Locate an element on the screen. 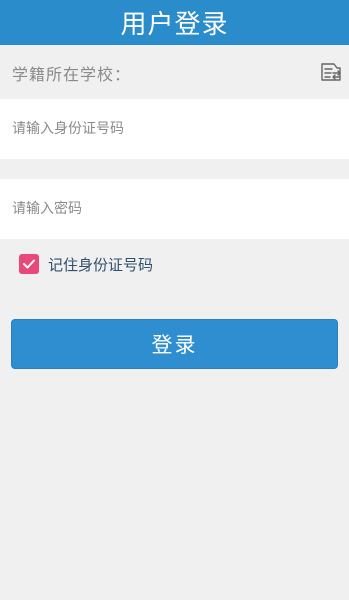 Image resolution: width=349 pixels, height=600 pixels. school-selector: 学籍所在学校： is located at coordinates (174, 72).